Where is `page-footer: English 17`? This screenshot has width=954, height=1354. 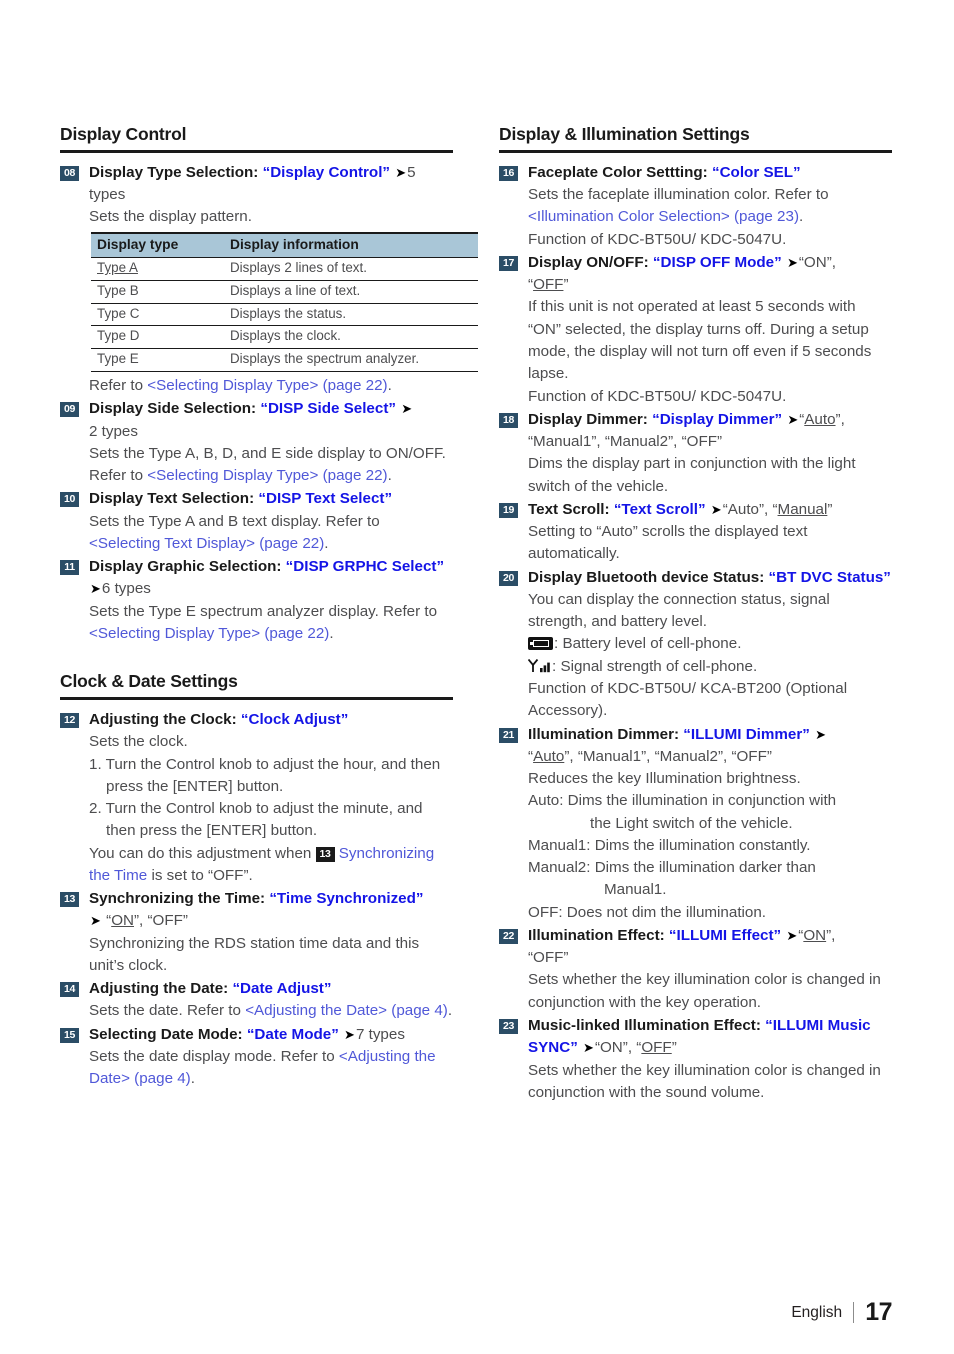
page-footer: English 17 is located at coordinates (841, 1312).